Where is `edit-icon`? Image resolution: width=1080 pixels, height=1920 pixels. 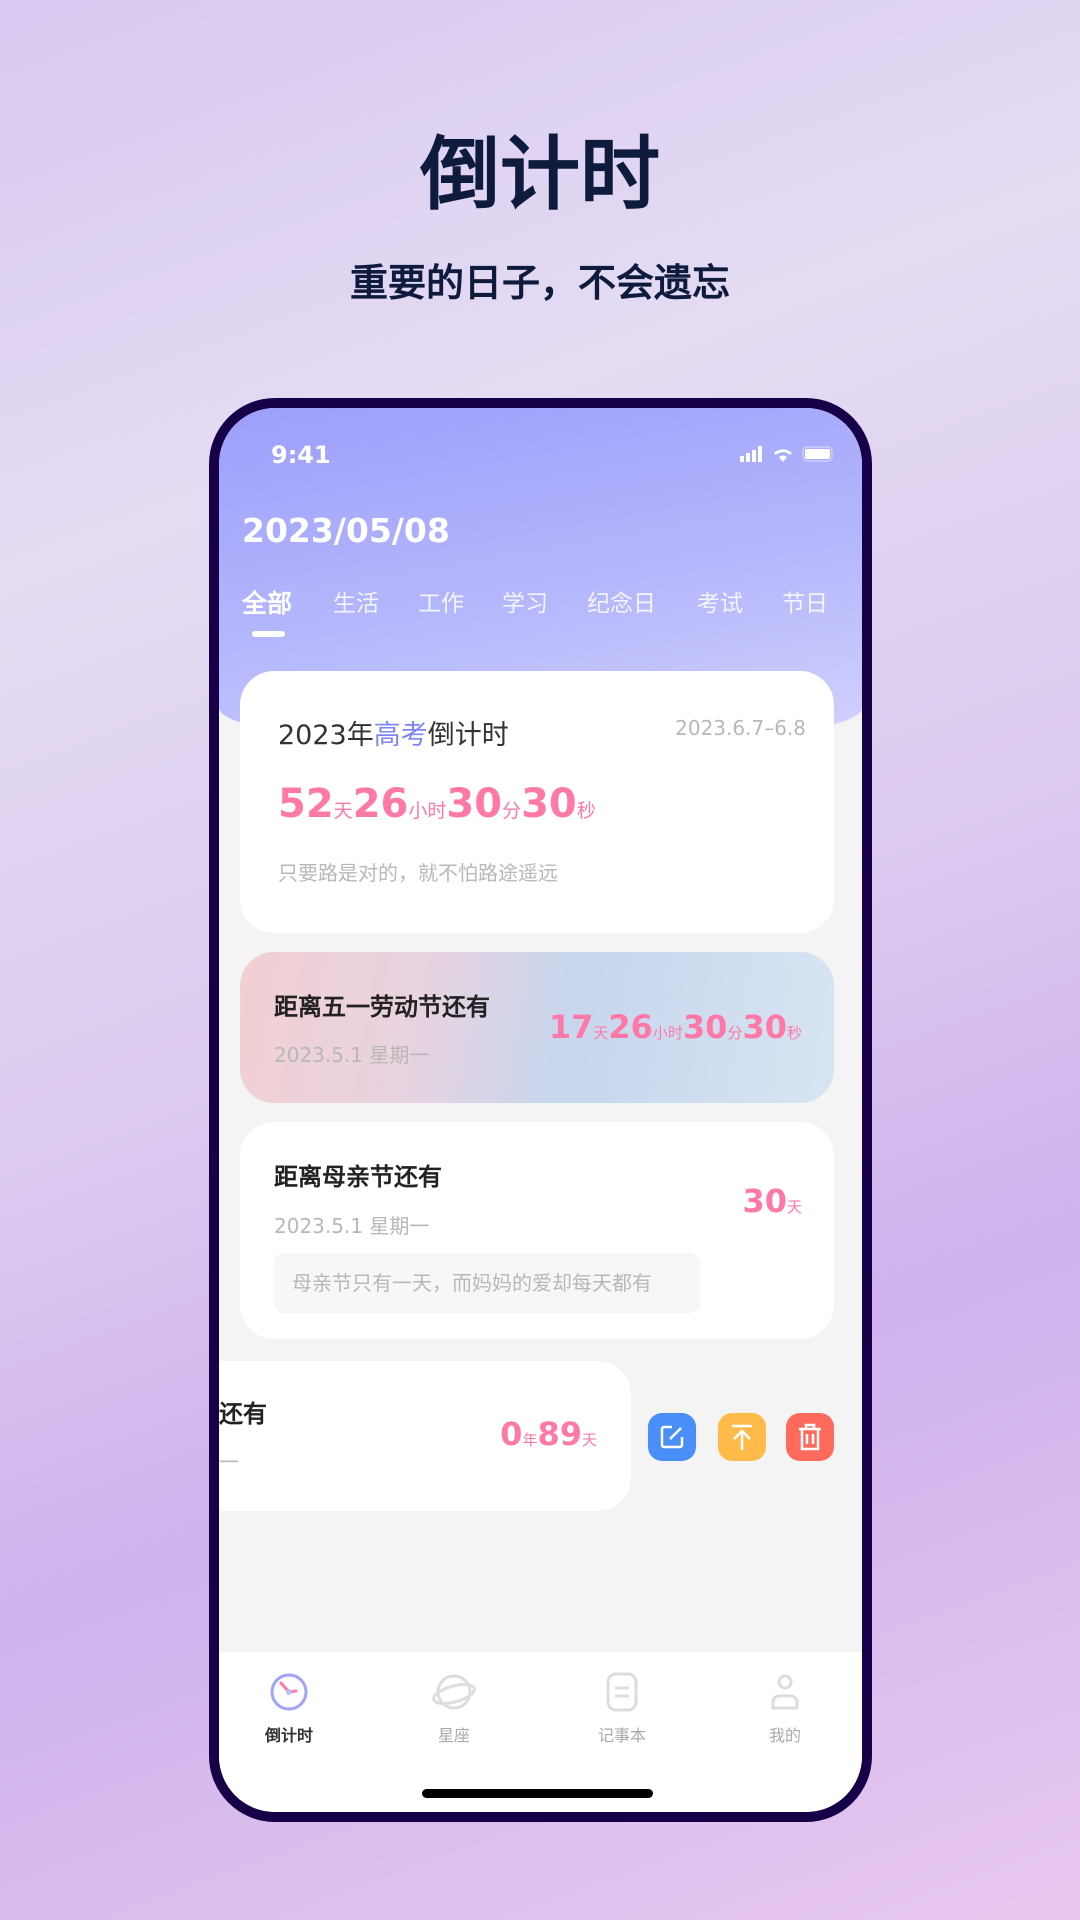
edit-icon is located at coordinates (672, 1437).